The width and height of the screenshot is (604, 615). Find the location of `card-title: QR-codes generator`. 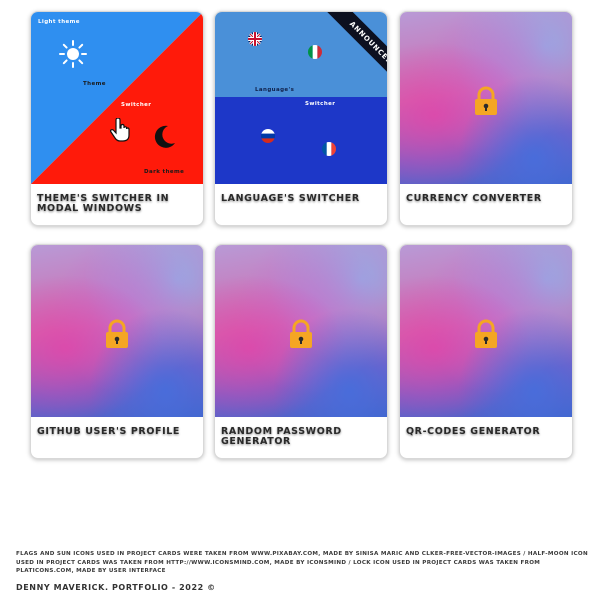

card-title: QR-codes generator is located at coordinates (473, 431).